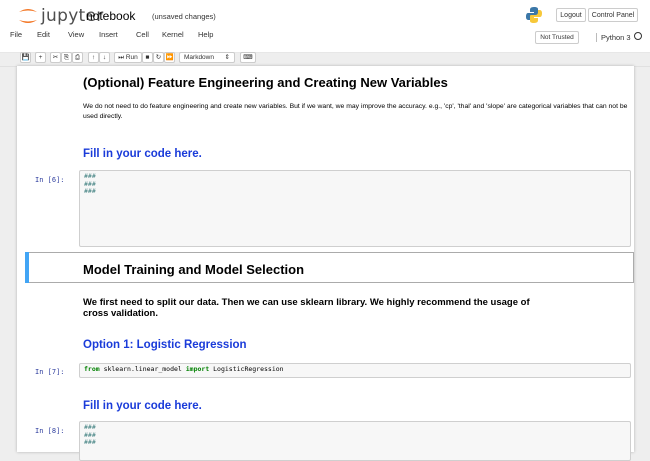 The width and height of the screenshot is (650, 461). Describe the element at coordinates (108, 34) in the screenshot. I see `menu-insert: Insert` at that location.